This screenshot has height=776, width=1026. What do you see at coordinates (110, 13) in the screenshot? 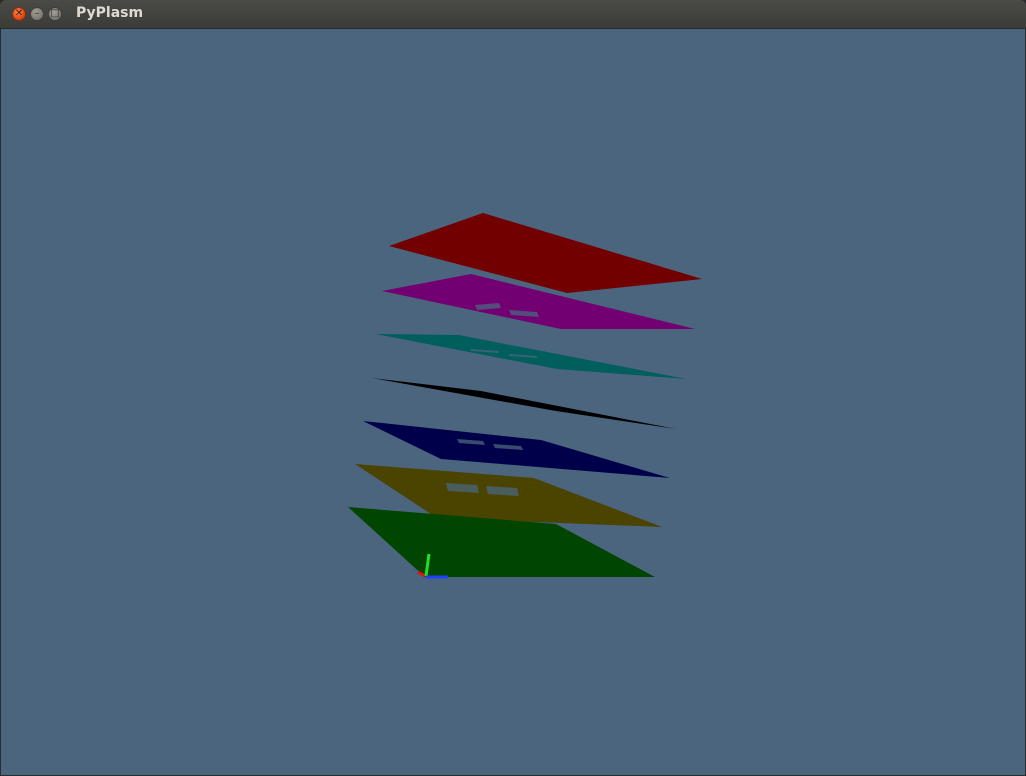
I see `window-title: PyPlasm` at bounding box center [110, 13].